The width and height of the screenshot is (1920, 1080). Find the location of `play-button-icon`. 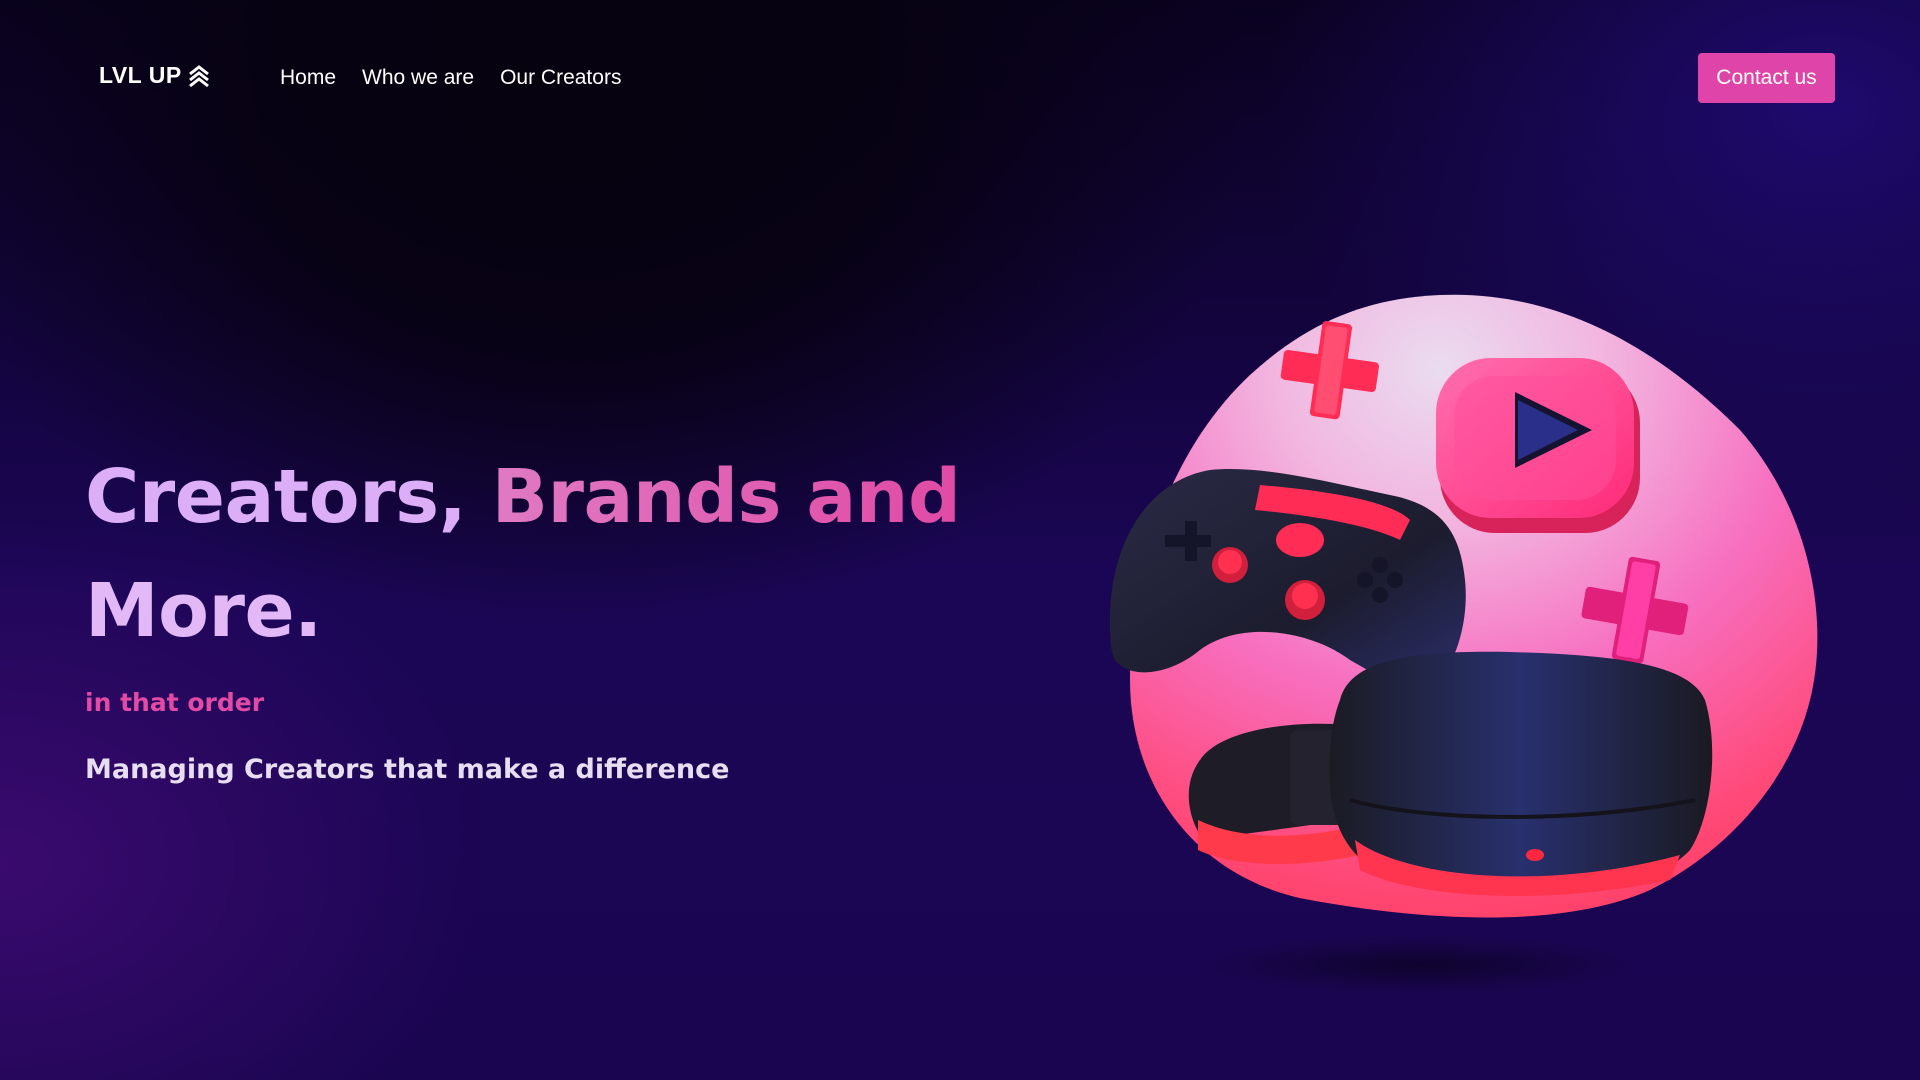

play-button-icon is located at coordinates (1538, 445).